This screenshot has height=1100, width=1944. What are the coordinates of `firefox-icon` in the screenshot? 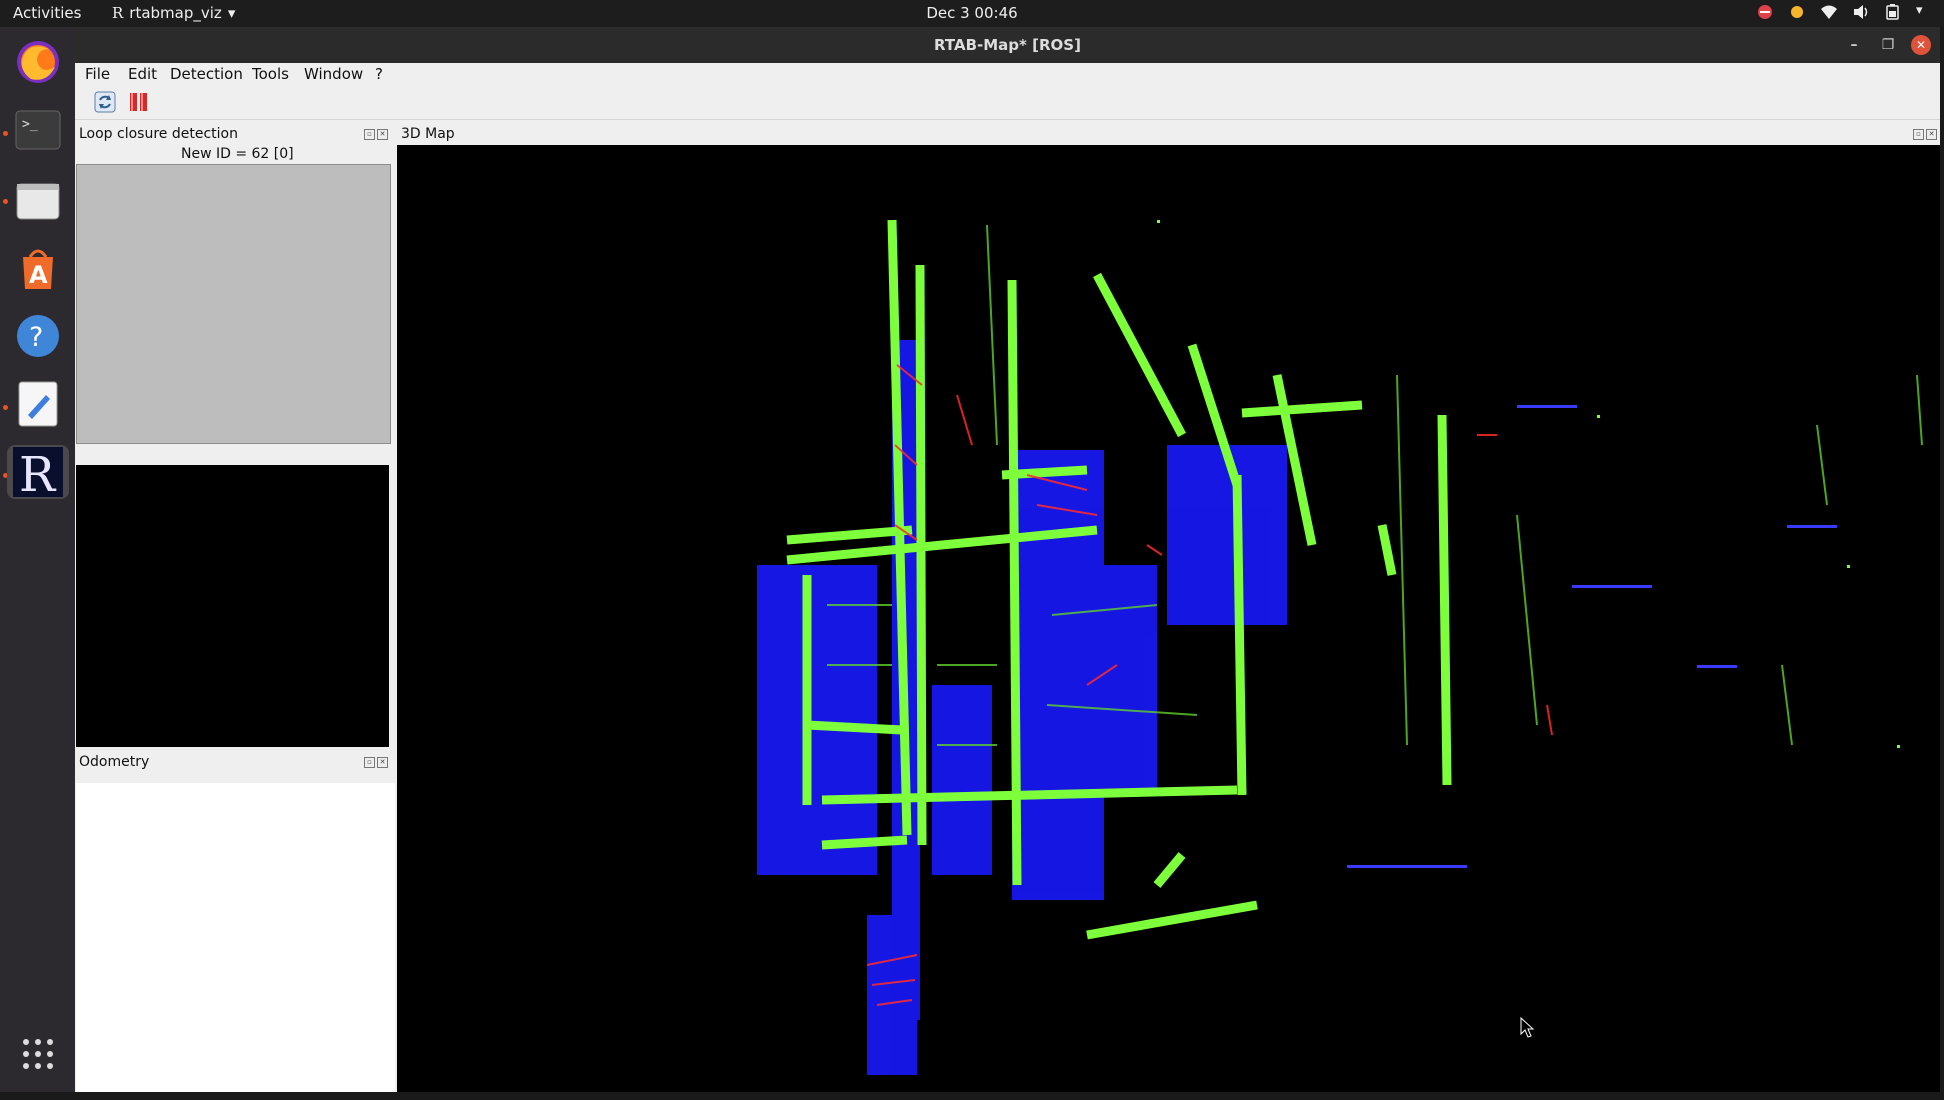 It's located at (38, 62).